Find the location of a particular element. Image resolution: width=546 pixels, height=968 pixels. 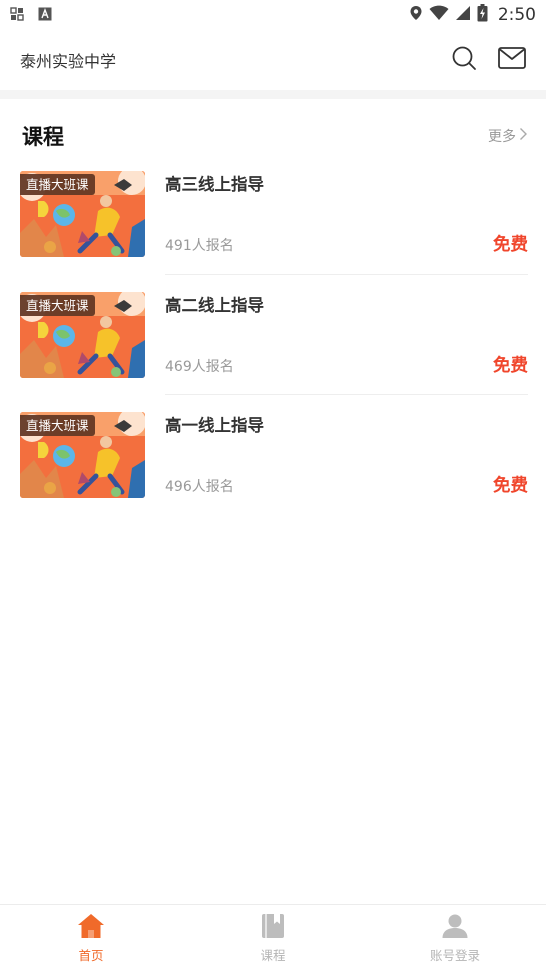

person-icon is located at coordinates (455, 928).